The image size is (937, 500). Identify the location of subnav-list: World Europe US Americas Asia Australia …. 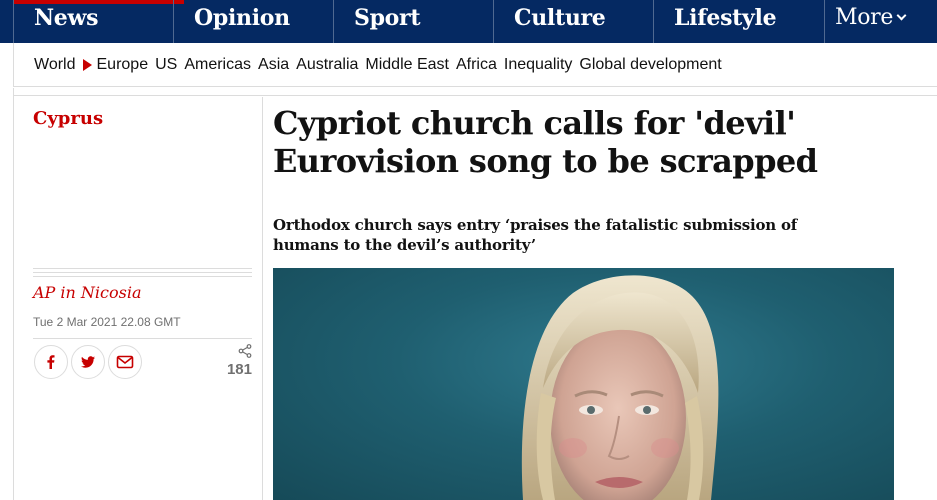
(381, 65).